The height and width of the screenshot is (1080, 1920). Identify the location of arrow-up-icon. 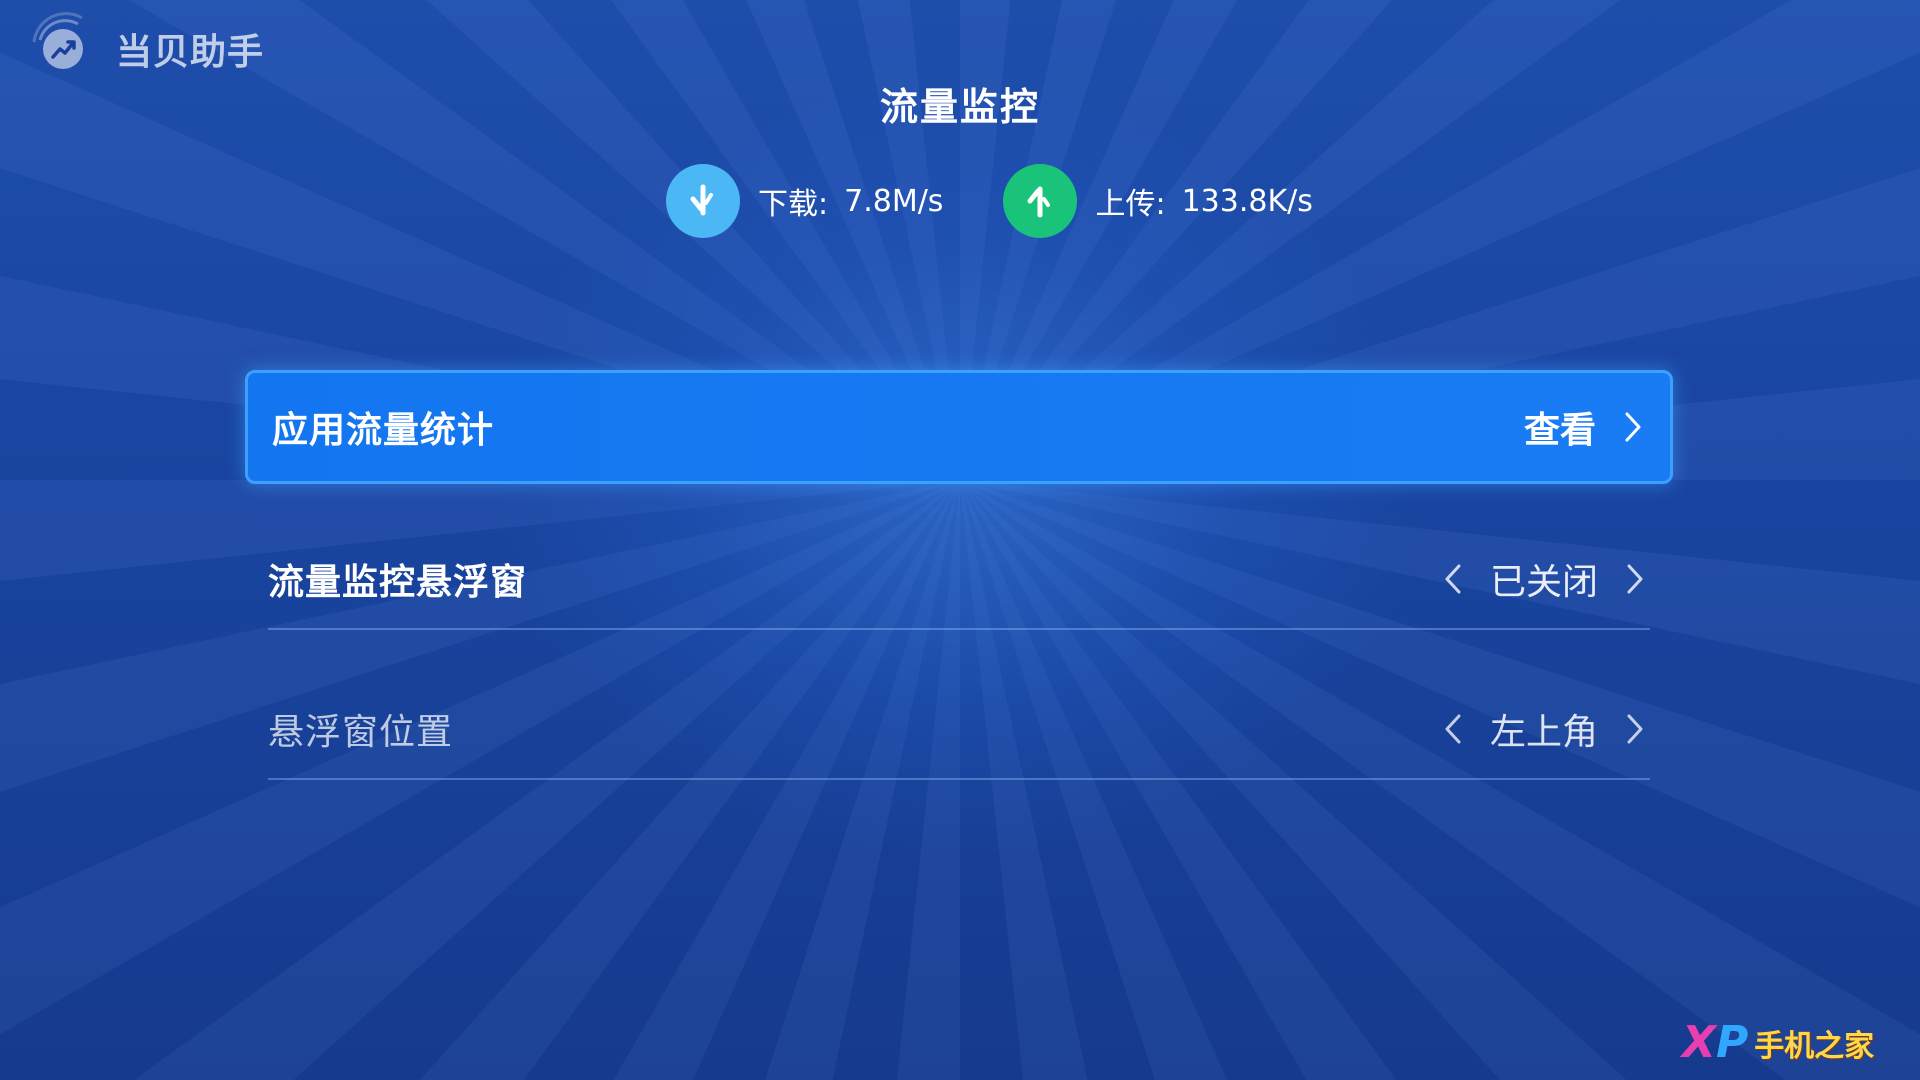
(1040, 201).